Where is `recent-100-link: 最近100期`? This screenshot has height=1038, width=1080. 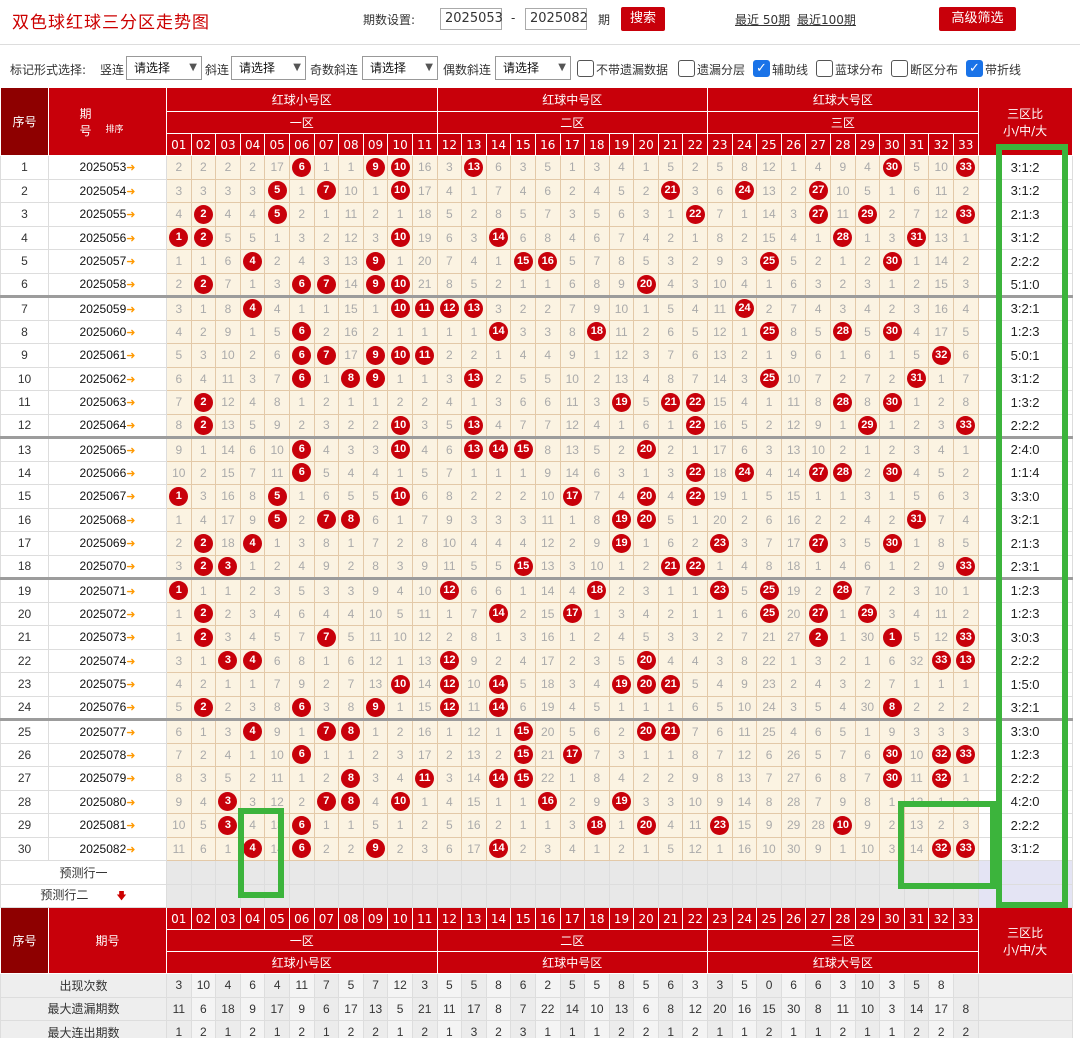 recent-100-link: 最近100期 is located at coordinates (826, 19).